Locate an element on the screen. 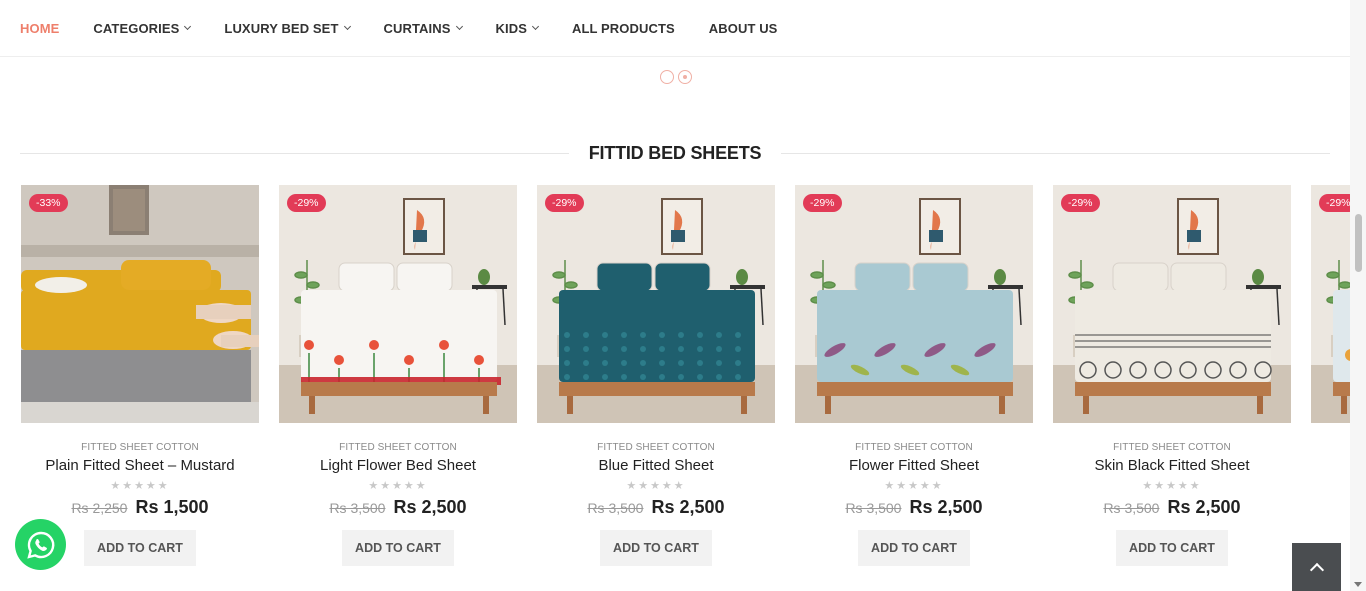 This screenshot has height=591, width=1366. back-to-top-button is located at coordinates (1316, 567).